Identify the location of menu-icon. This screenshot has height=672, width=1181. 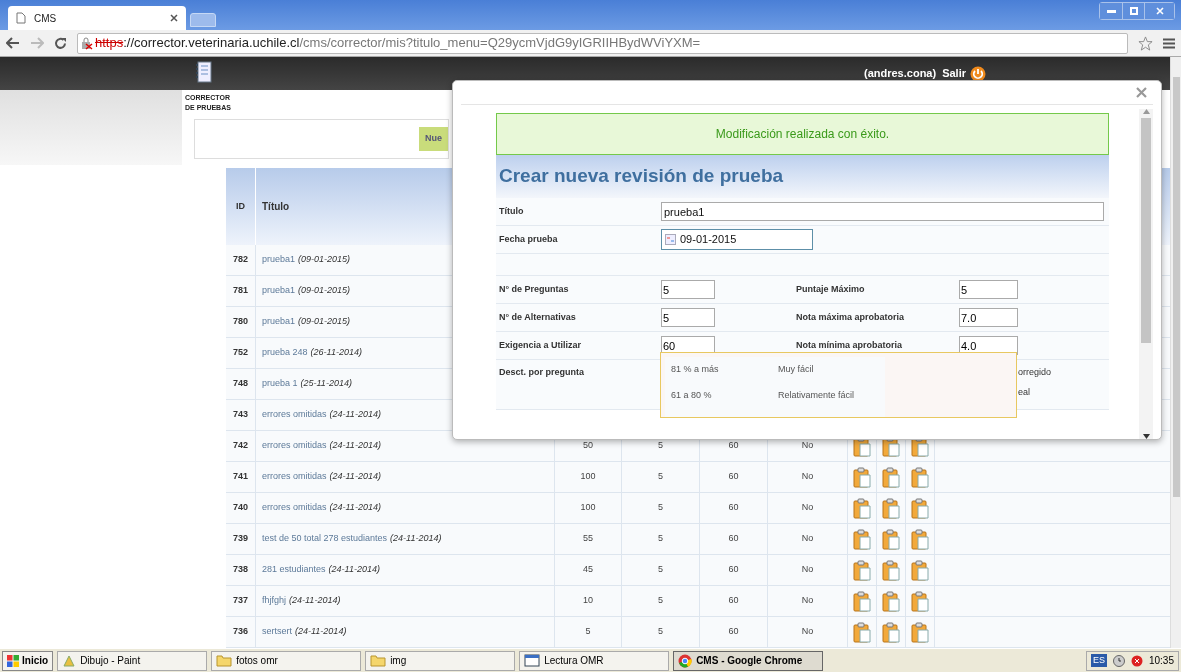
(1169, 43).